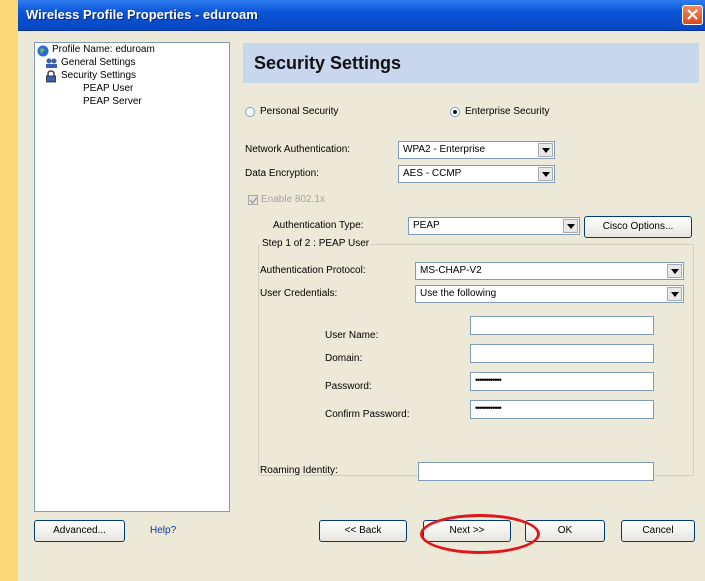 The height and width of the screenshot is (581, 705). I want to click on user-credentials-label: User Credentials:, so click(299, 293).